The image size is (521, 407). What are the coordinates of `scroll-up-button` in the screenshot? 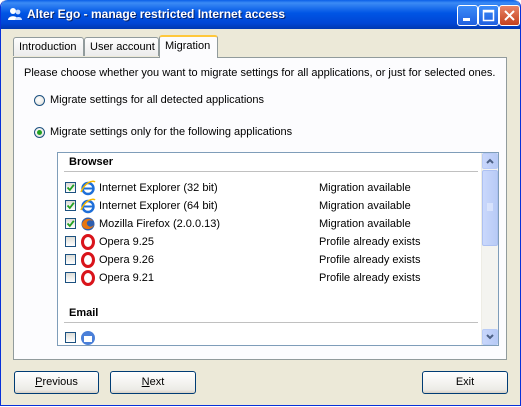 It's located at (490, 161).